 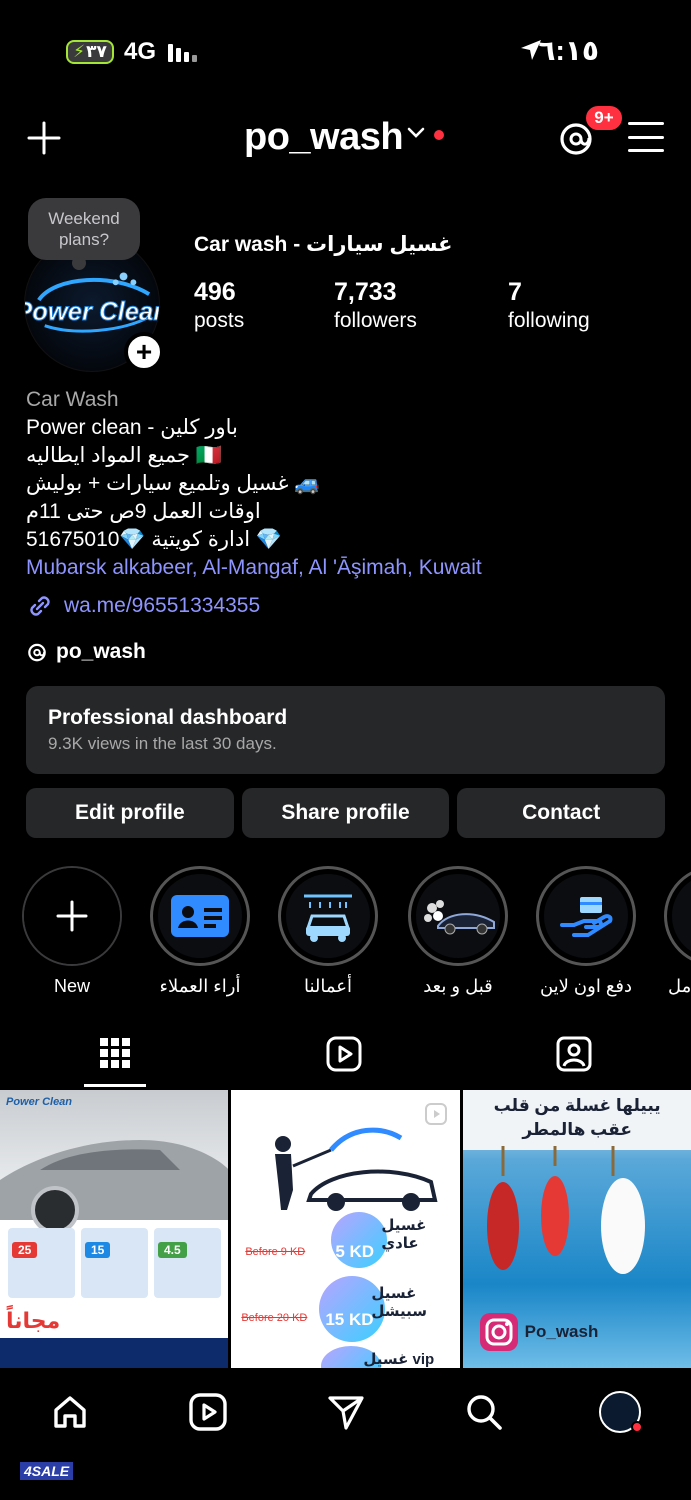 What do you see at coordinates (182, 51) in the screenshot?
I see `signal-icon` at bounding box center [182, 51].